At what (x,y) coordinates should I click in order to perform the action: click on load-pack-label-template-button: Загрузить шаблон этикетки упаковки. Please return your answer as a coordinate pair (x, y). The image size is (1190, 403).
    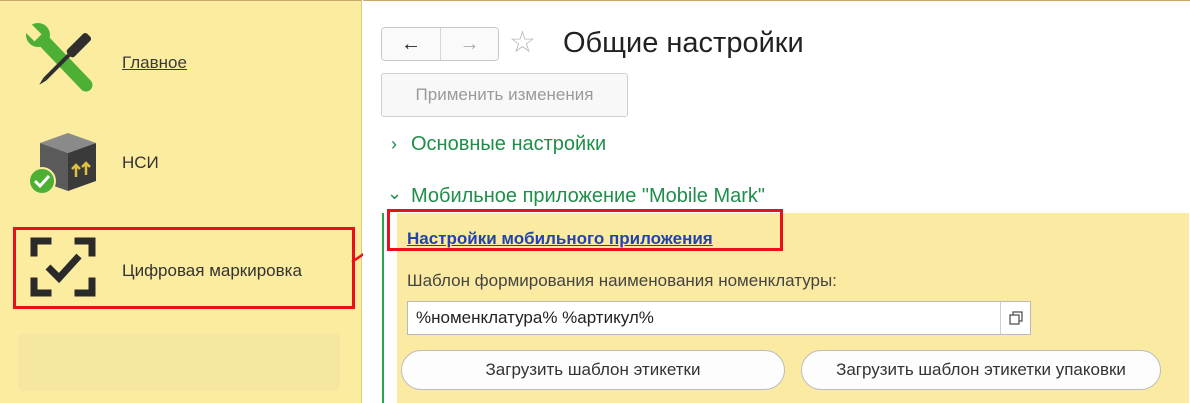
    Looking at the image, I should click on (981, 370).